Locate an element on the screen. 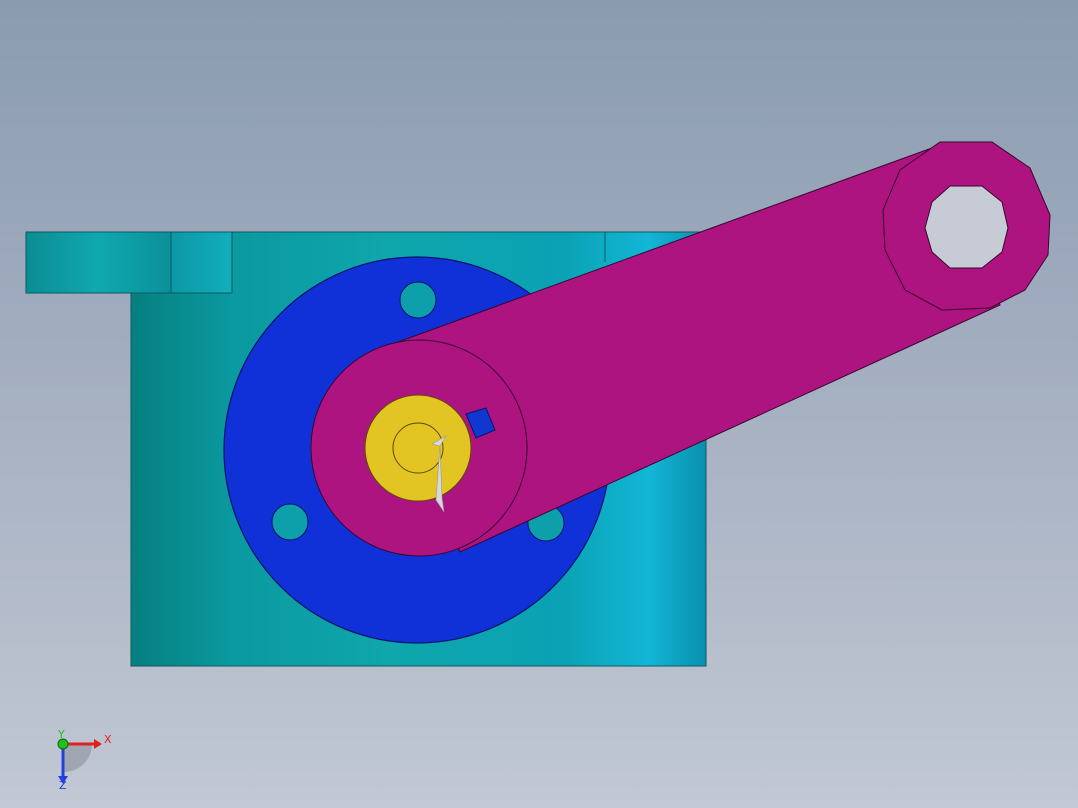  mounting-ear-left is located at coordinates (98, 262).